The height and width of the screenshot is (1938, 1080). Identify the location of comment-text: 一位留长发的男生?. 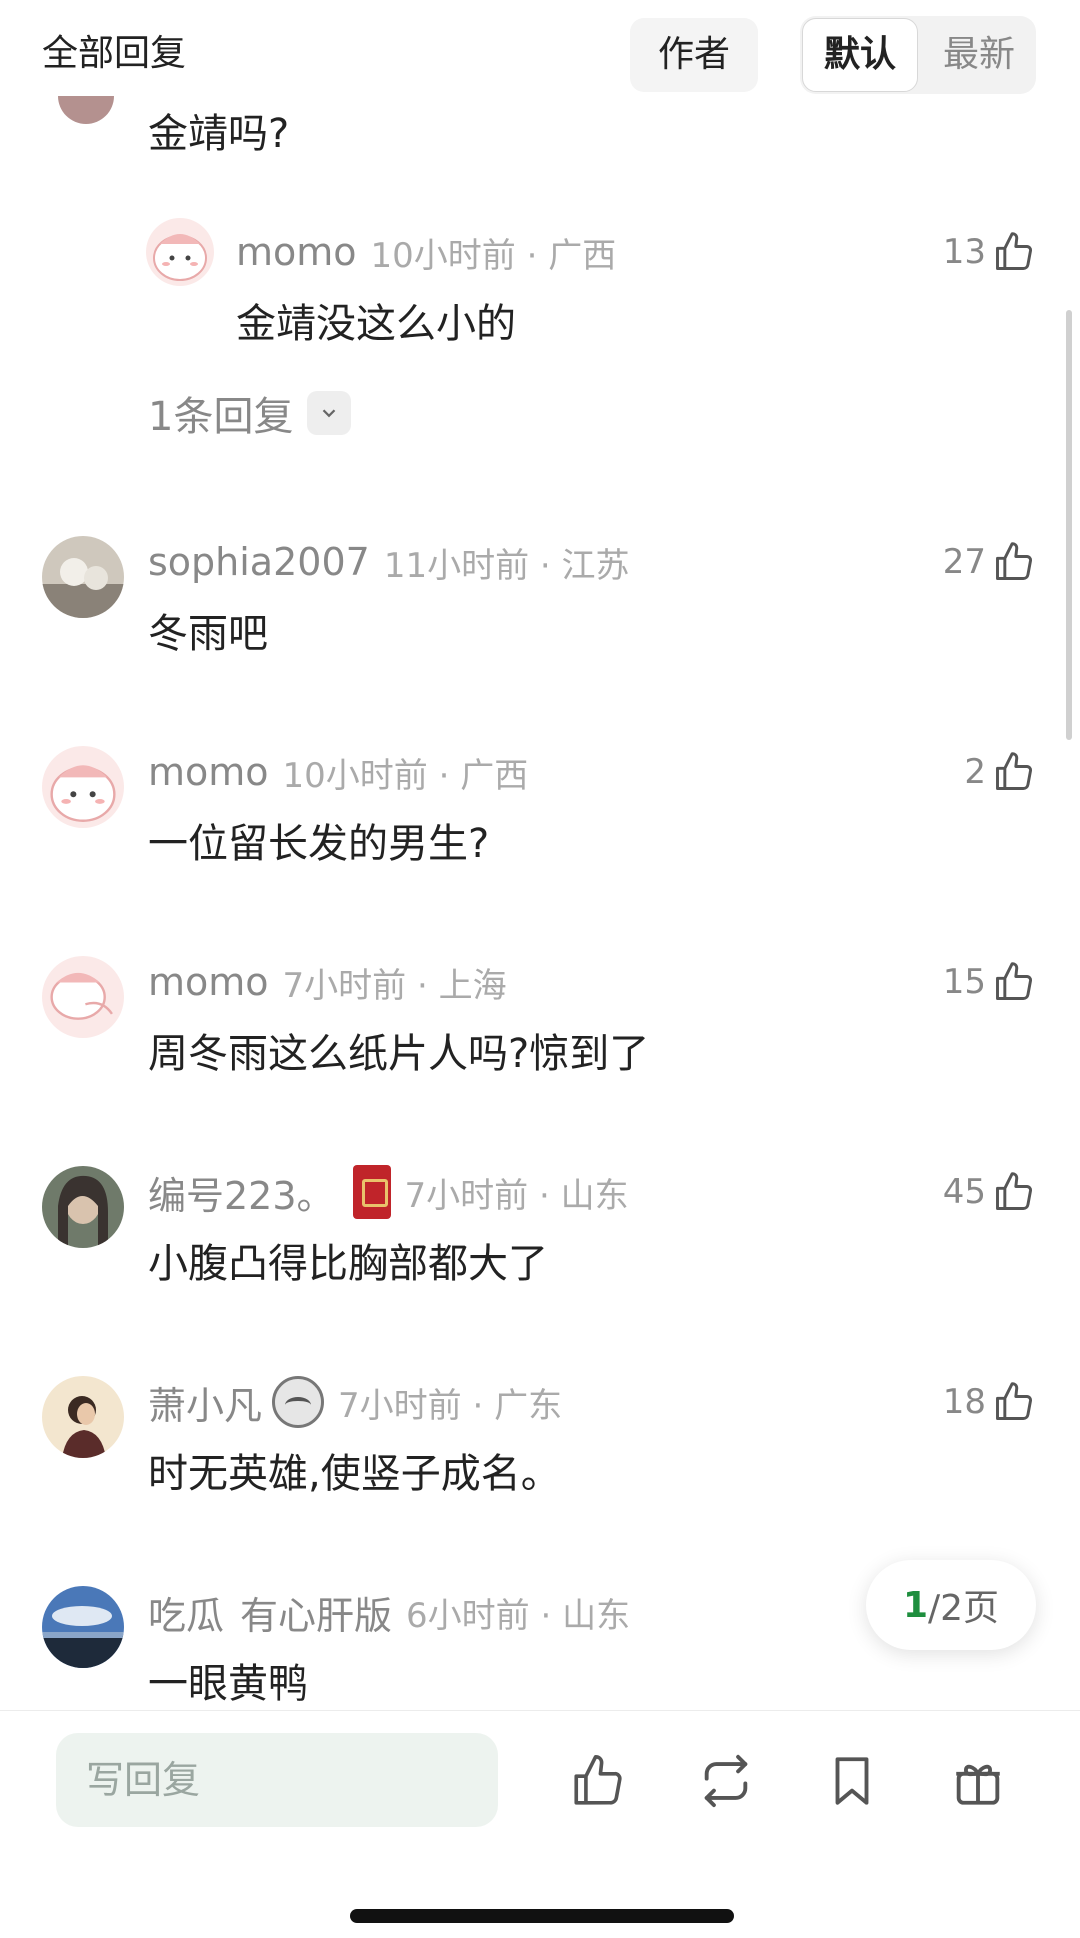
(319, 844).